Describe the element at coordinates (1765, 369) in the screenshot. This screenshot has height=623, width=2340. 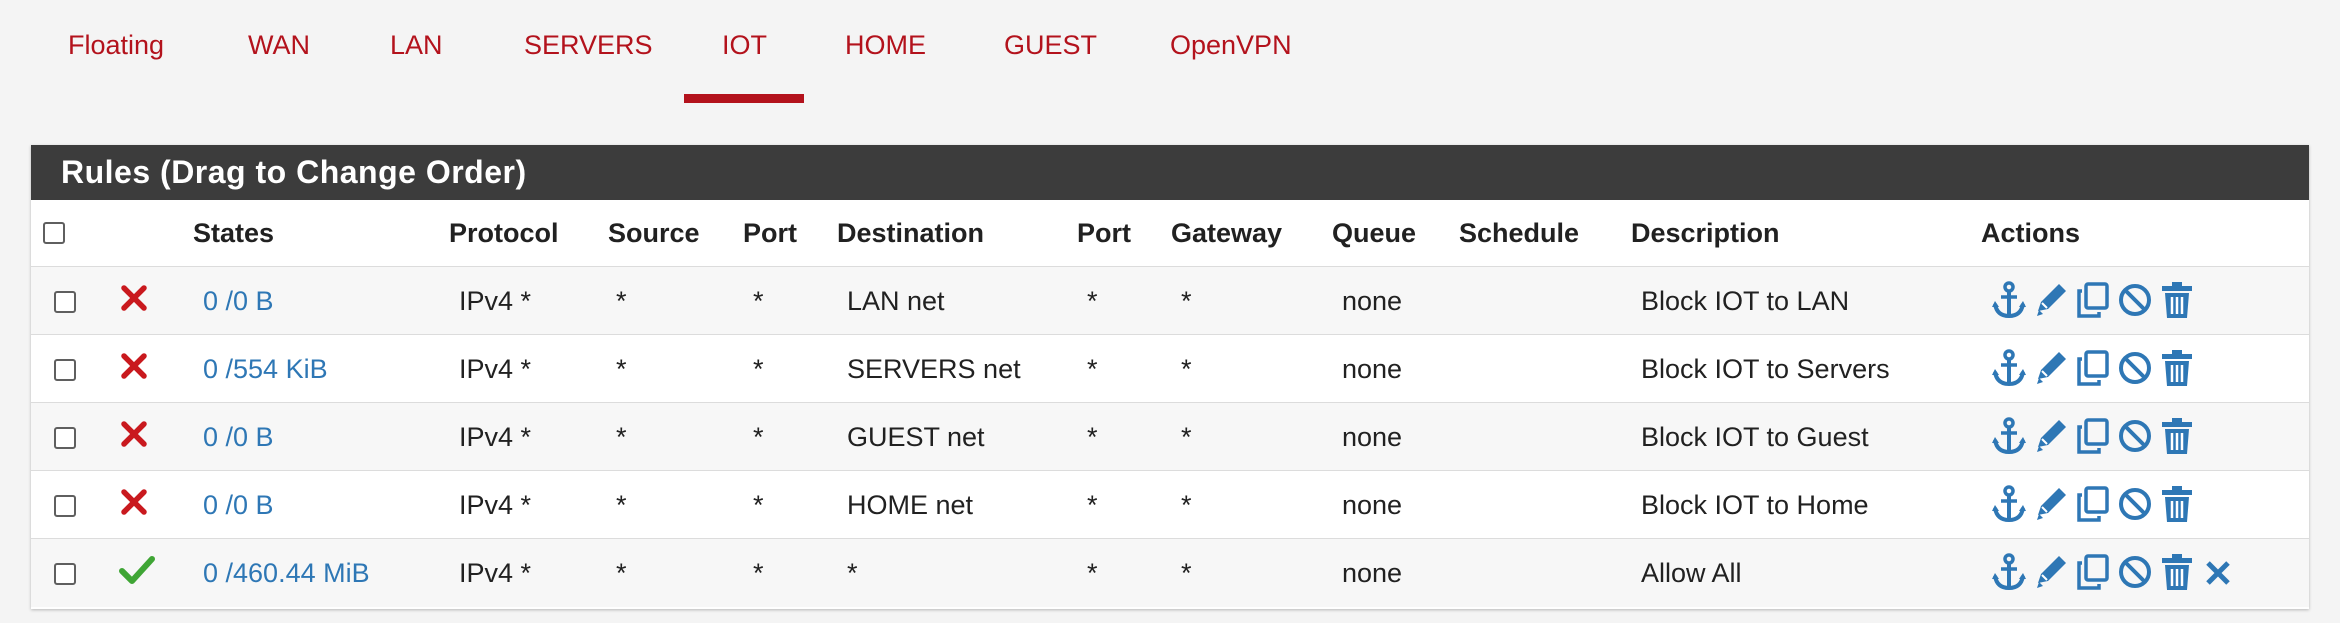
I see `rule-description: Block IOT to Servers` at that location.